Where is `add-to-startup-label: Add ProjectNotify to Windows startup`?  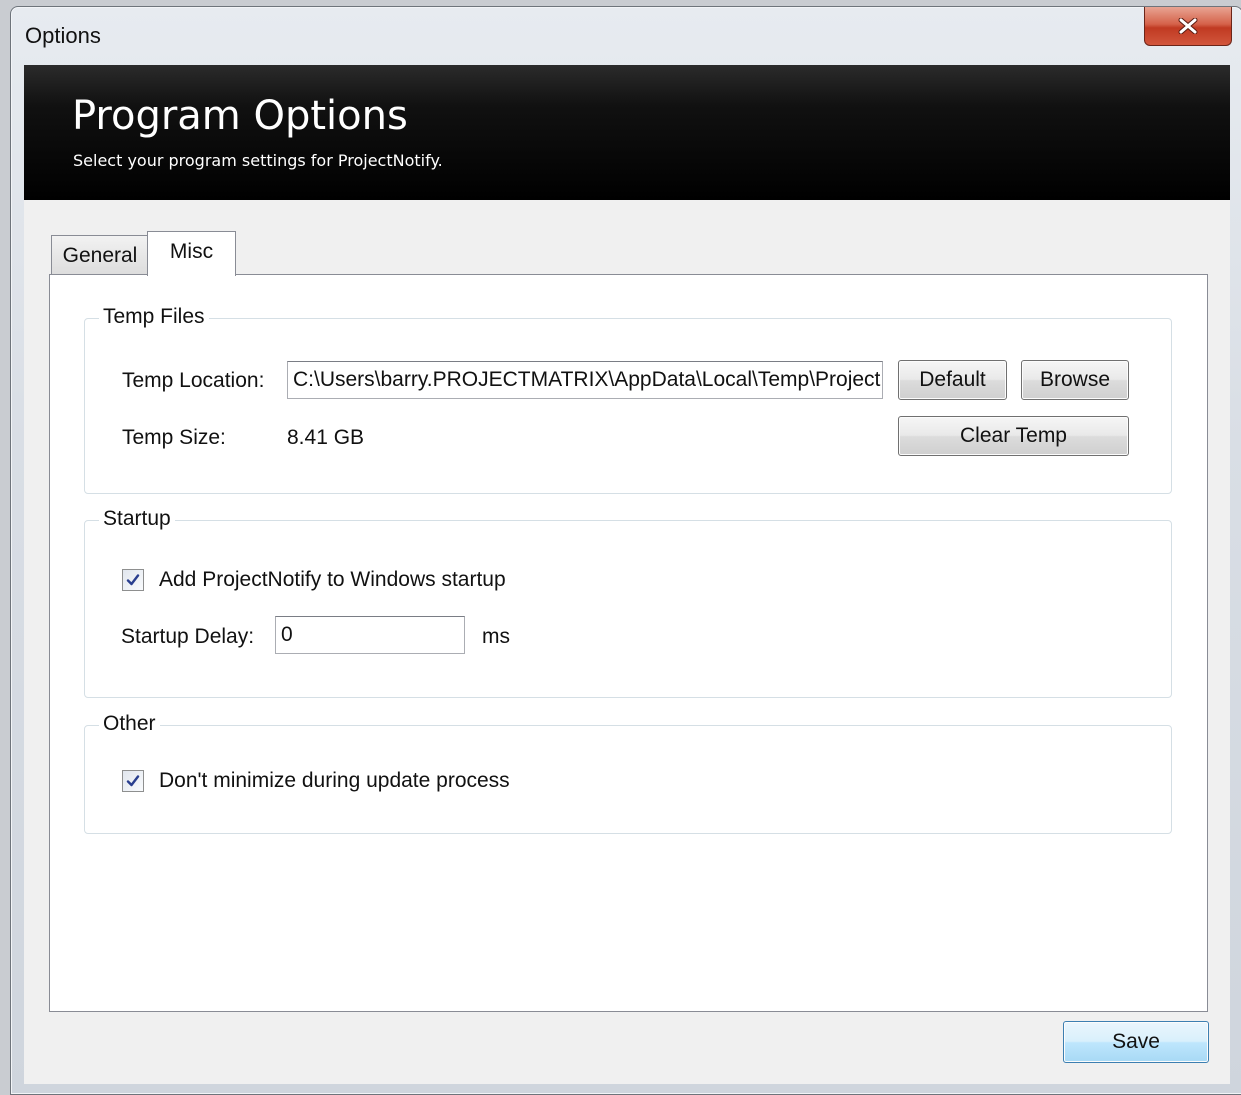 add-to-startup-label: Add ProjectNotify to Windows startup is located at coordinates (332, 580).